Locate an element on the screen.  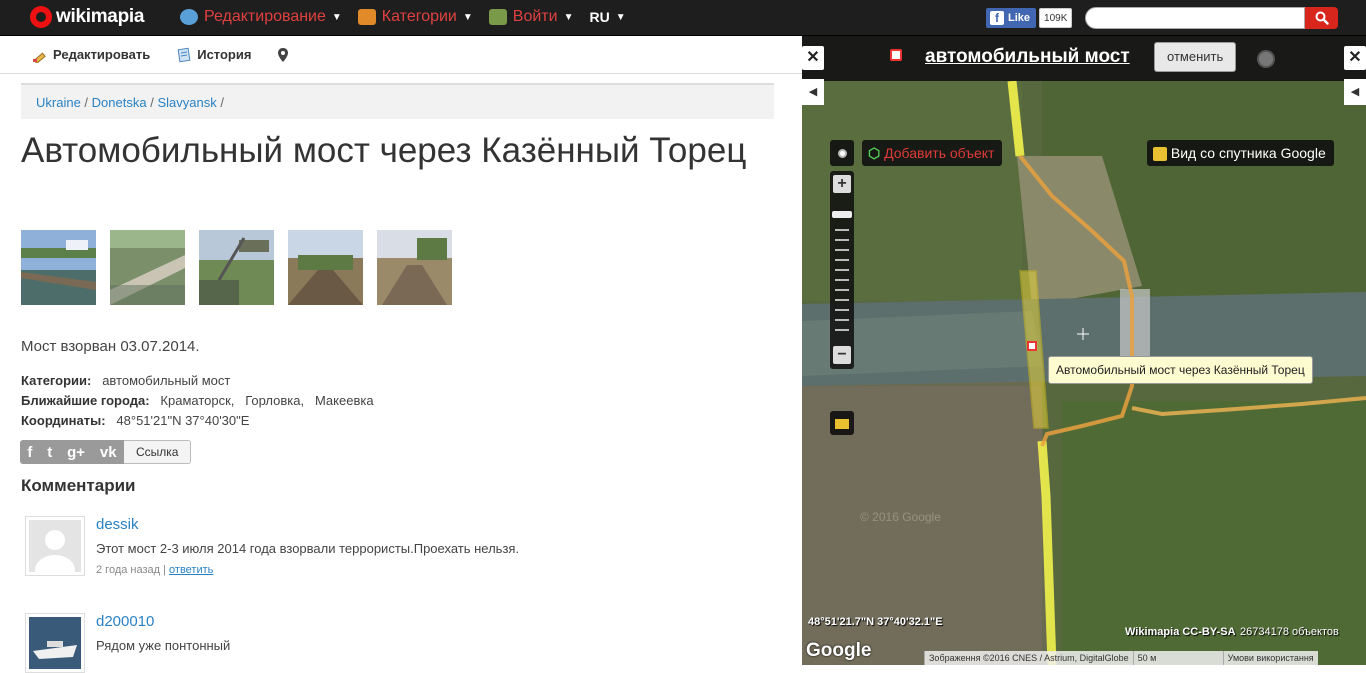
reply-link: ответить is located at coordinates (191, 570).